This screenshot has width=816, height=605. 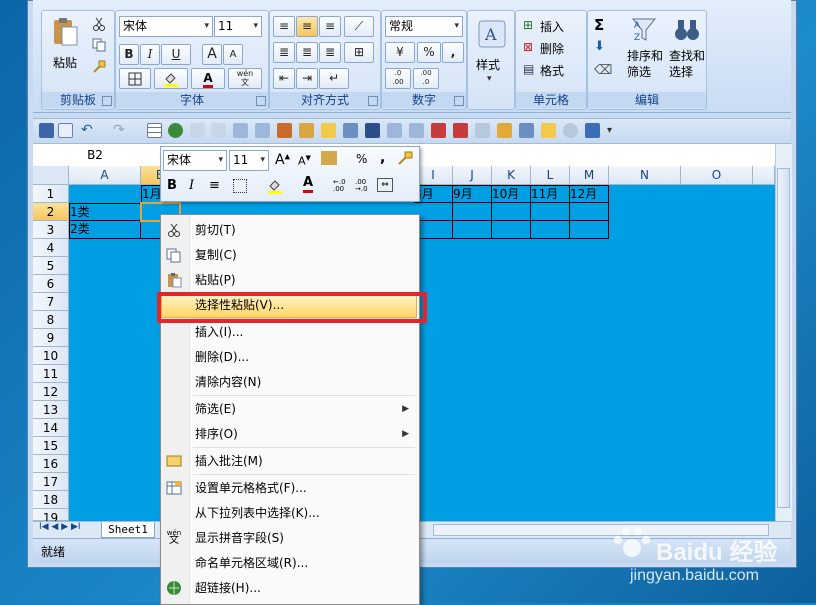 I want to click on cell-j2, so click(x=472, y=212).